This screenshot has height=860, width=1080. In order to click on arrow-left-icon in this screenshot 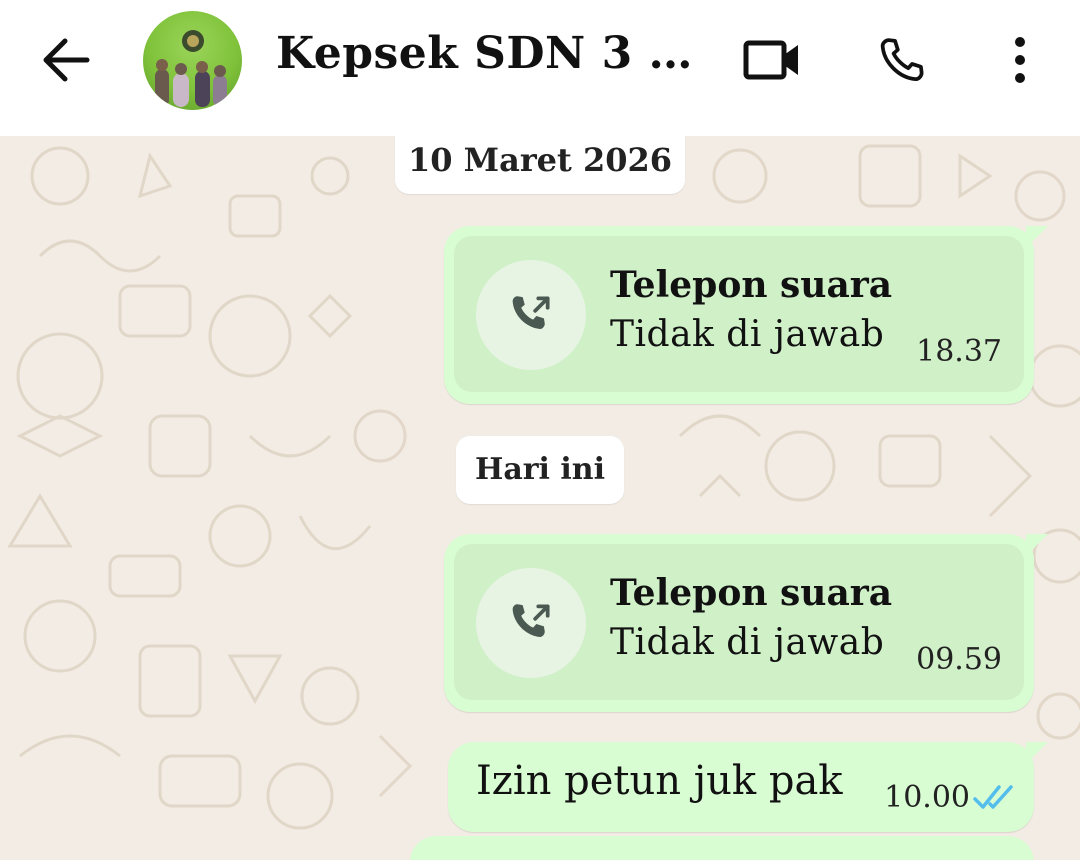, I will do `click(66, 60)`.